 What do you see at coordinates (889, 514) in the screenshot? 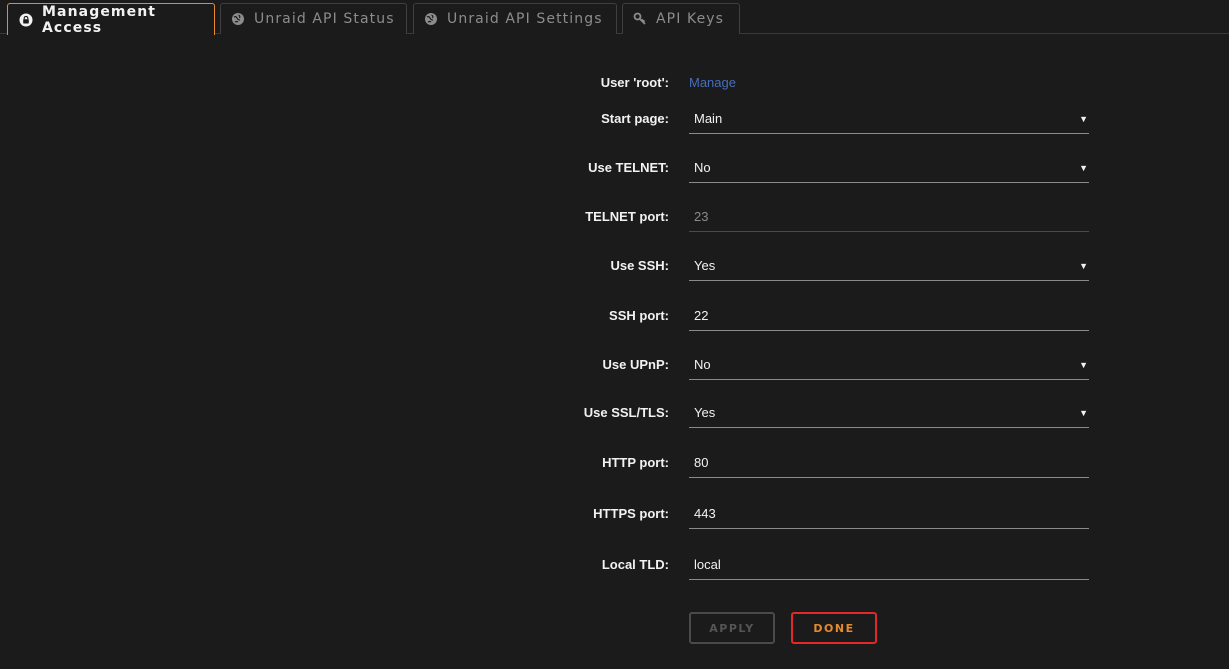
I see `https-port-input: 443` at bounding box center [889, 514].